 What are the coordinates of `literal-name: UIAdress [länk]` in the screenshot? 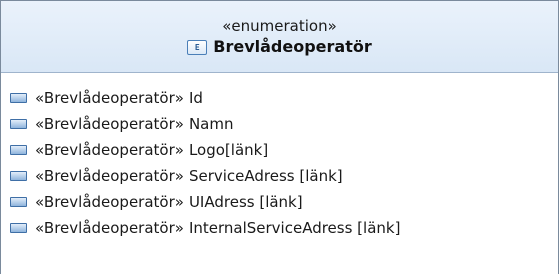 It's located at (245, 202).